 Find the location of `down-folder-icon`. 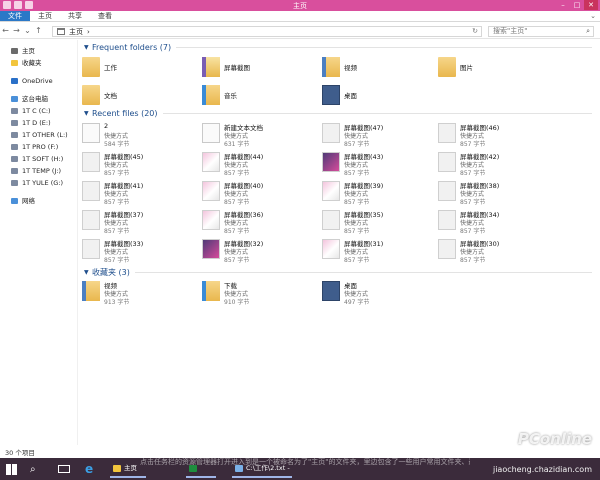

down-folder-icon is located at coordinates (211, 291).